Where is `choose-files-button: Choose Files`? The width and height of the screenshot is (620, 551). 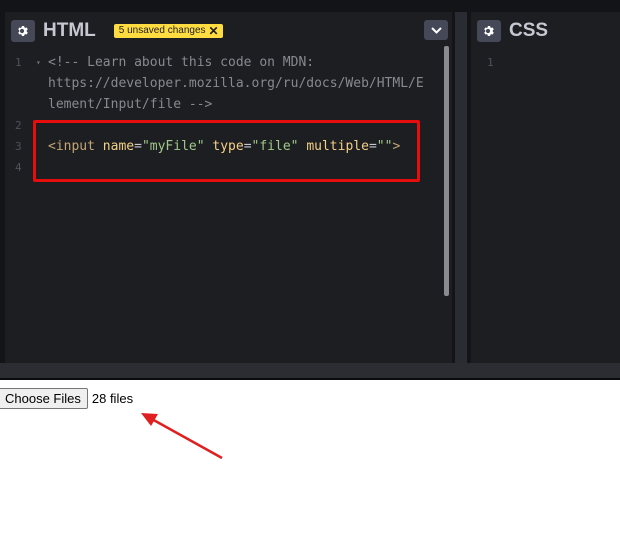
choose-files-button: Choose Files is located at coordinates (44, 398).